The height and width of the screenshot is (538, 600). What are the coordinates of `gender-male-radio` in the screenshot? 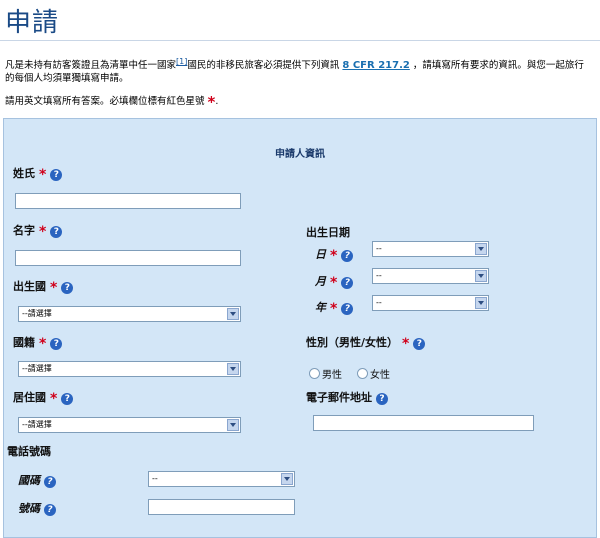 It's located at (314, 373).